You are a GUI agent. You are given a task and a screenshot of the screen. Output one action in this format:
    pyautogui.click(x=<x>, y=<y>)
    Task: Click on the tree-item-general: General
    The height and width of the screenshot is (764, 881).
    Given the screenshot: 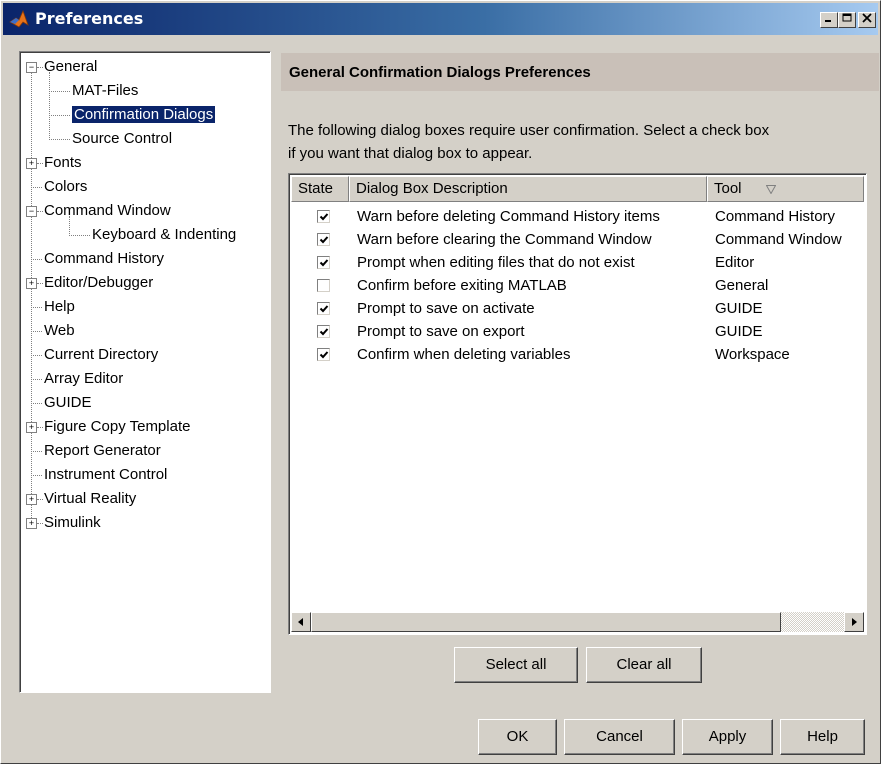 What is the action you would take?
    pyautogui.click(x=70, y=67)
    